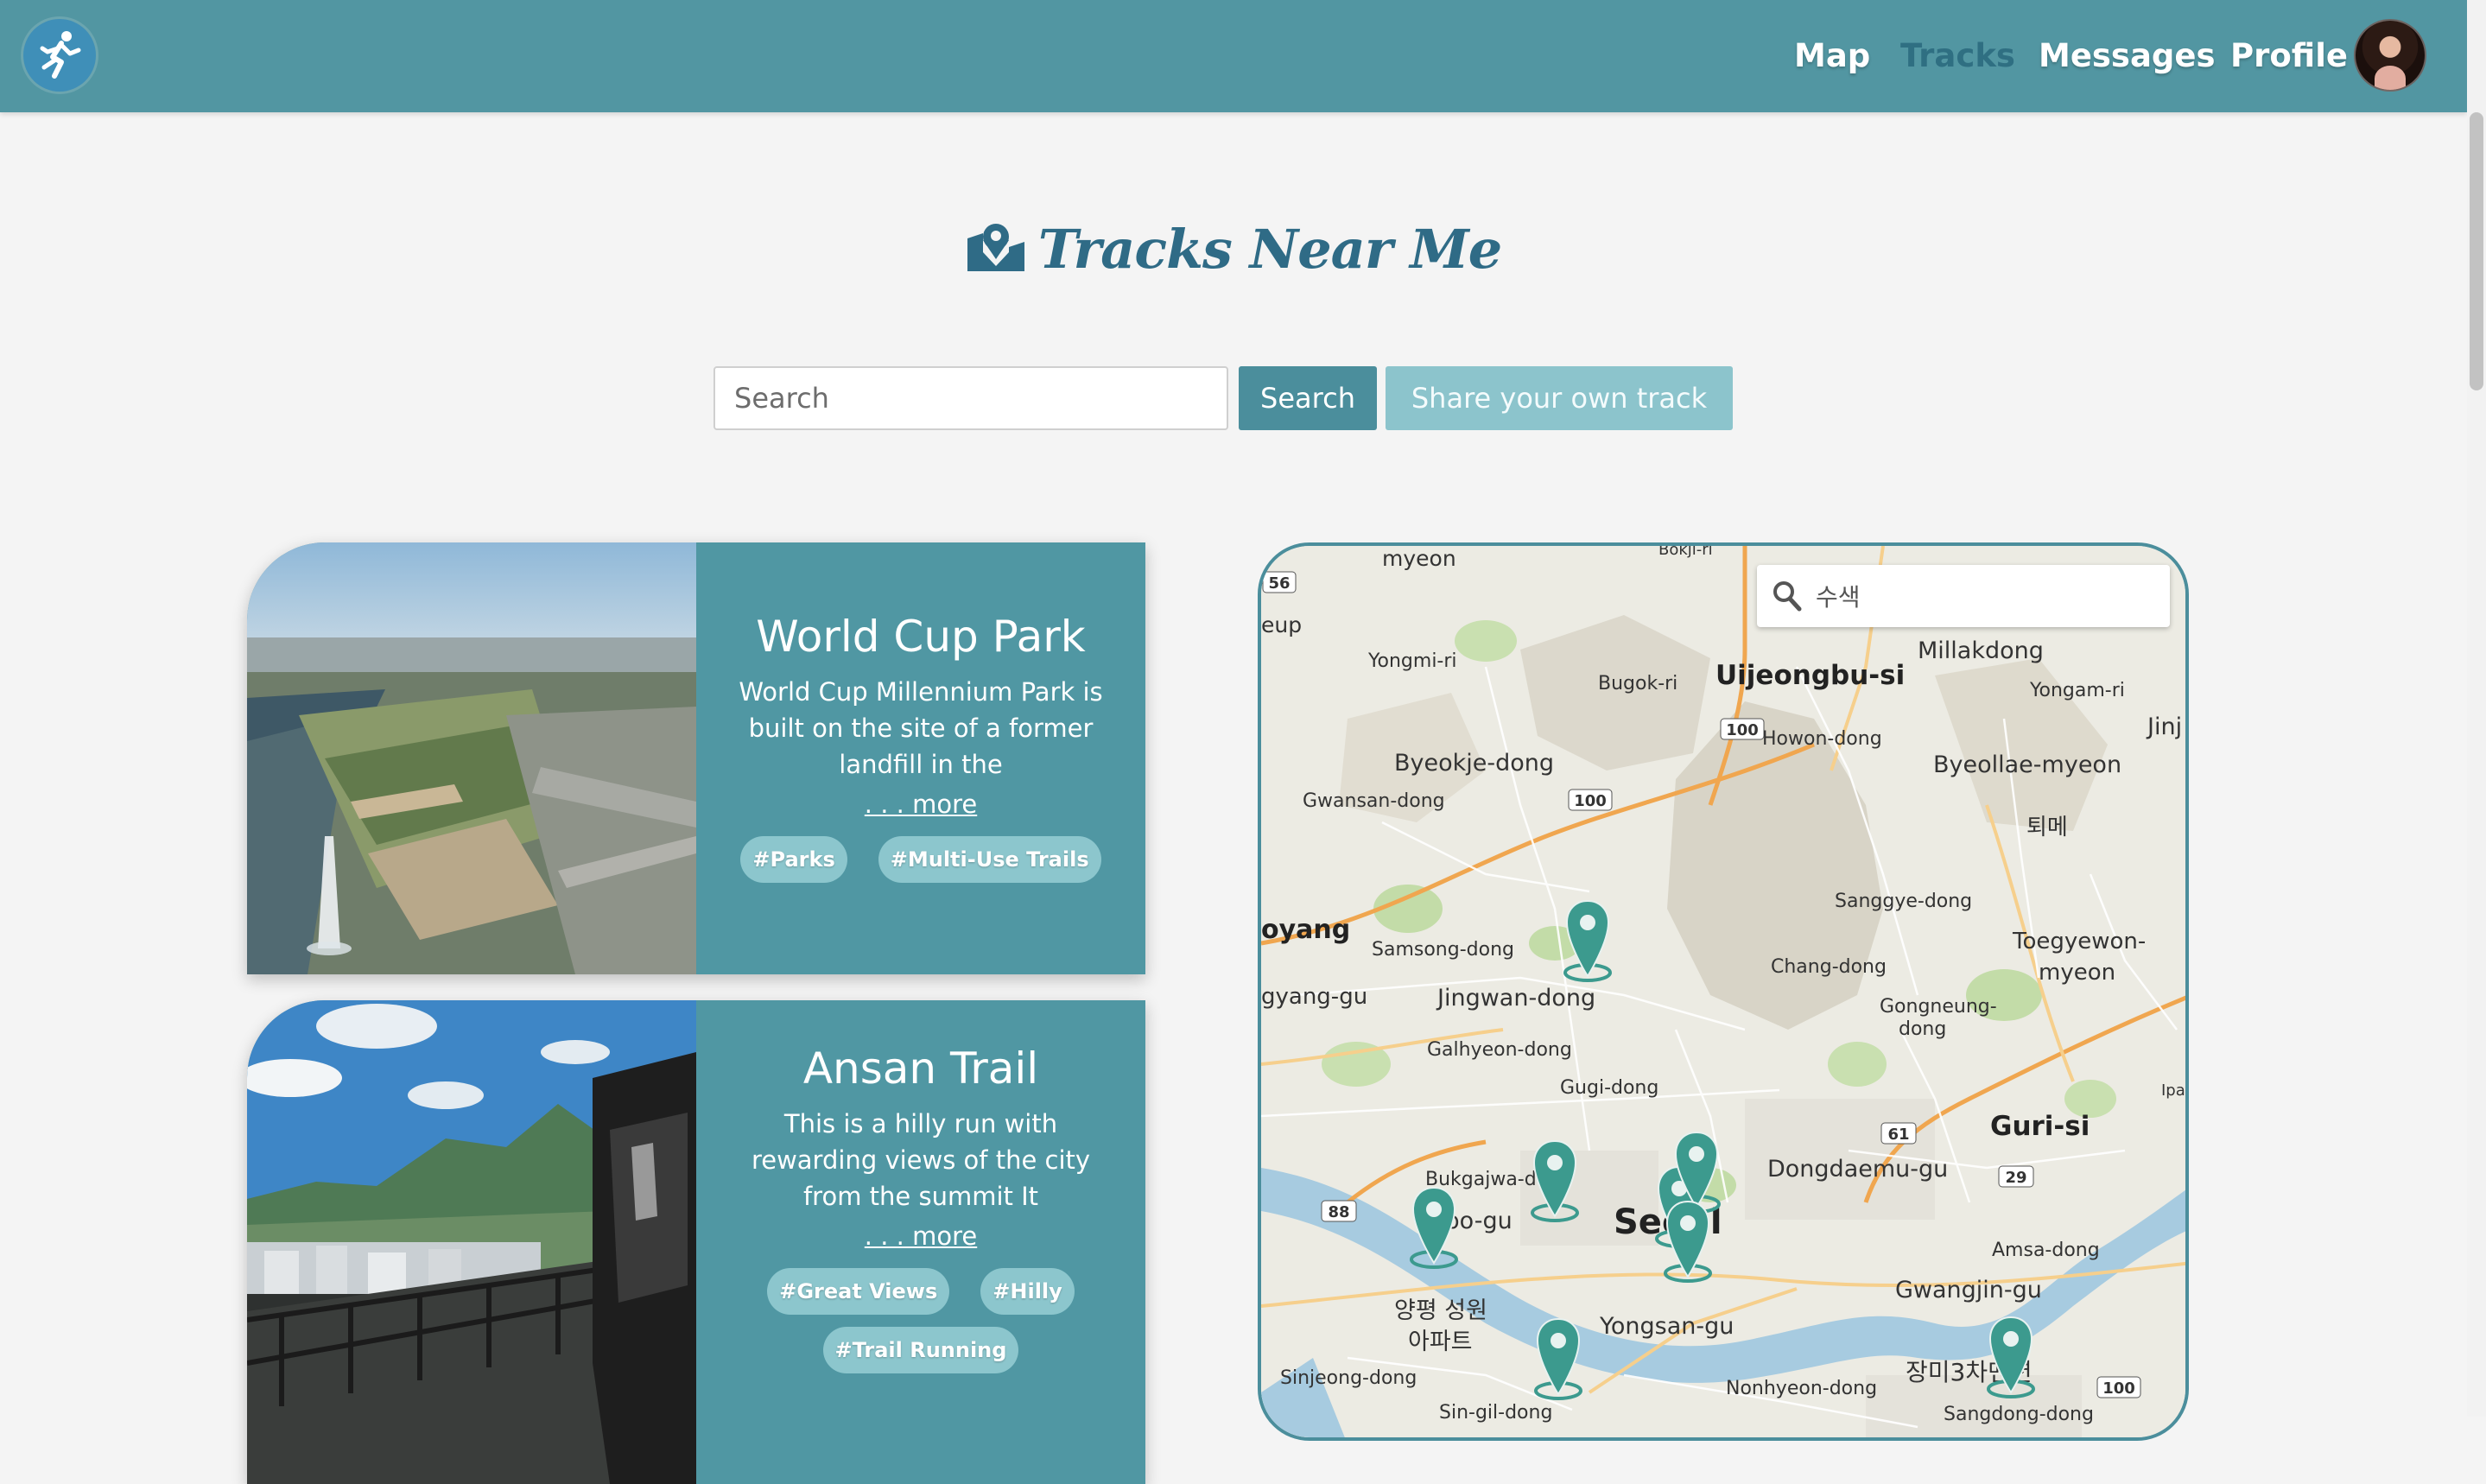 This screenshot has width=2486, height=1484. Describe the element at coordinates (793, 859) in the screenshot. I see `tag-parks: #Parks` at that location.